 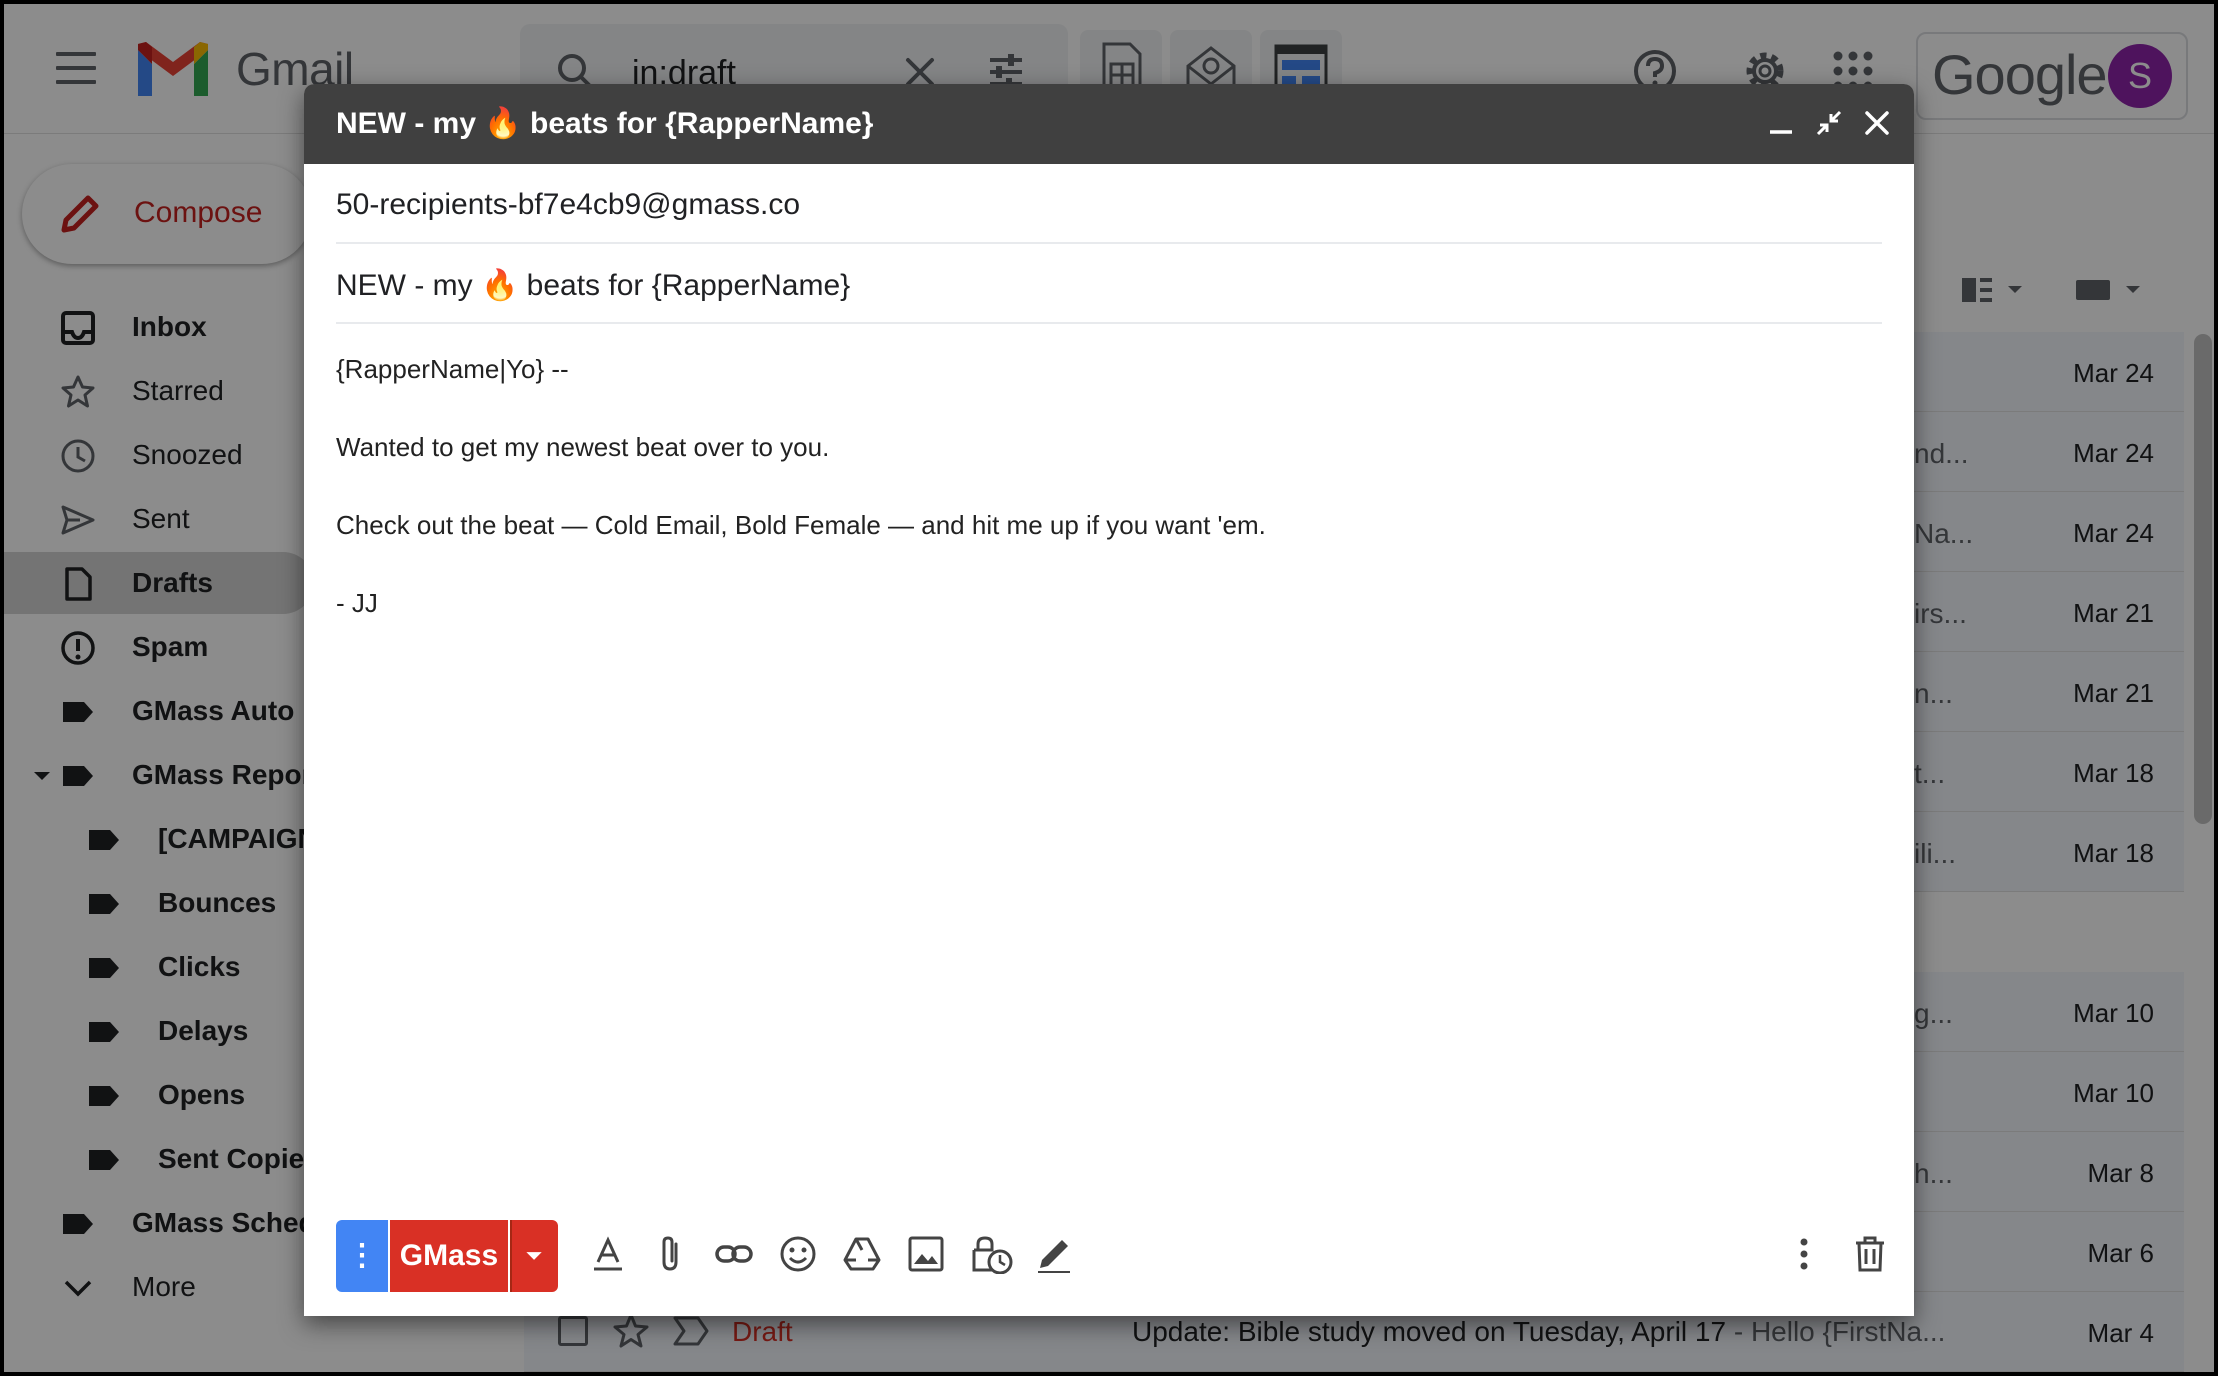 I want to click on compose-titlebar: NEW - my 🔥 beats for {RapperName}, so click(x=1109, y=124).